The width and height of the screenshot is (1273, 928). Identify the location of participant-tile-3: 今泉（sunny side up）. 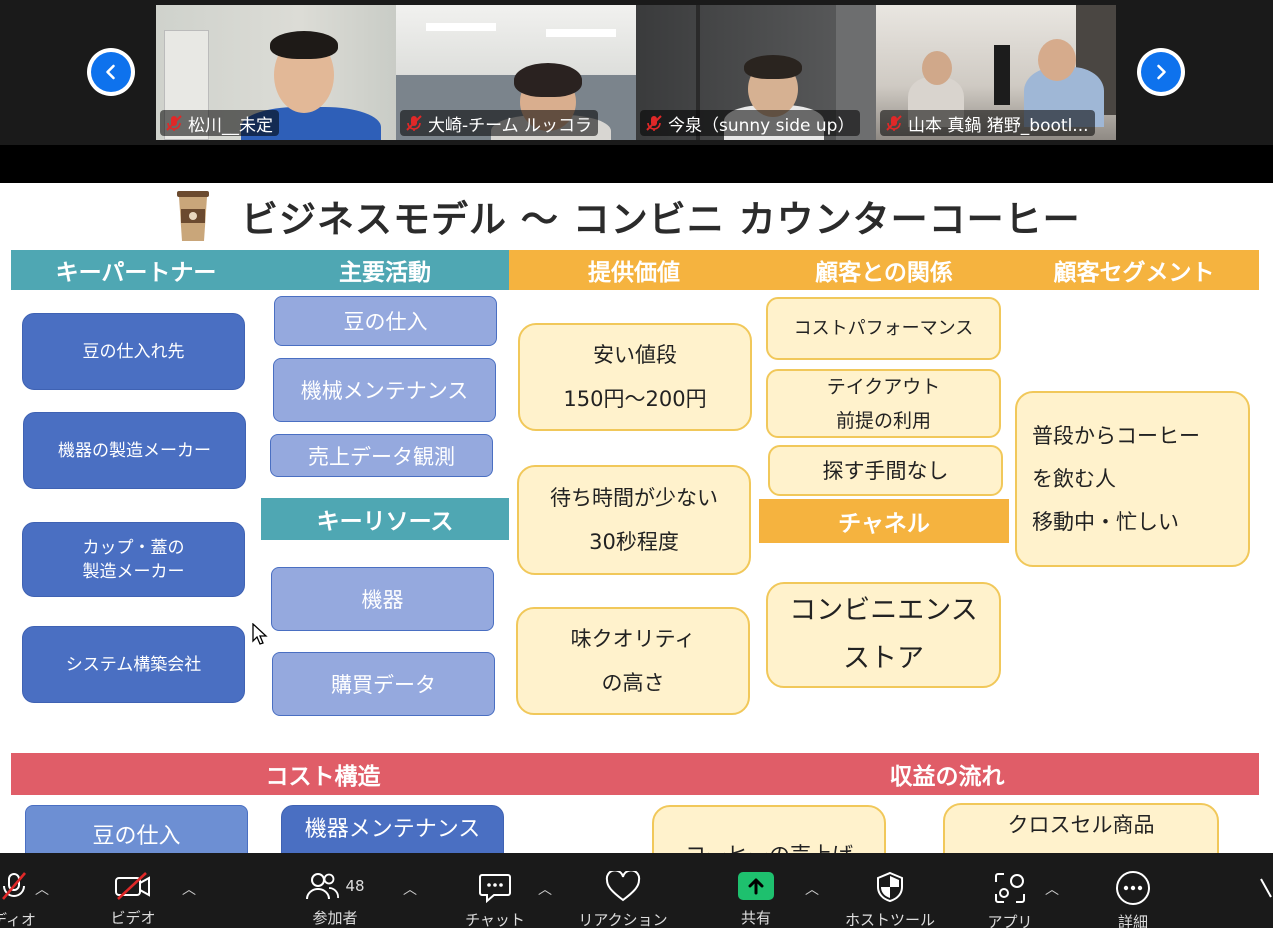
(756, 72).